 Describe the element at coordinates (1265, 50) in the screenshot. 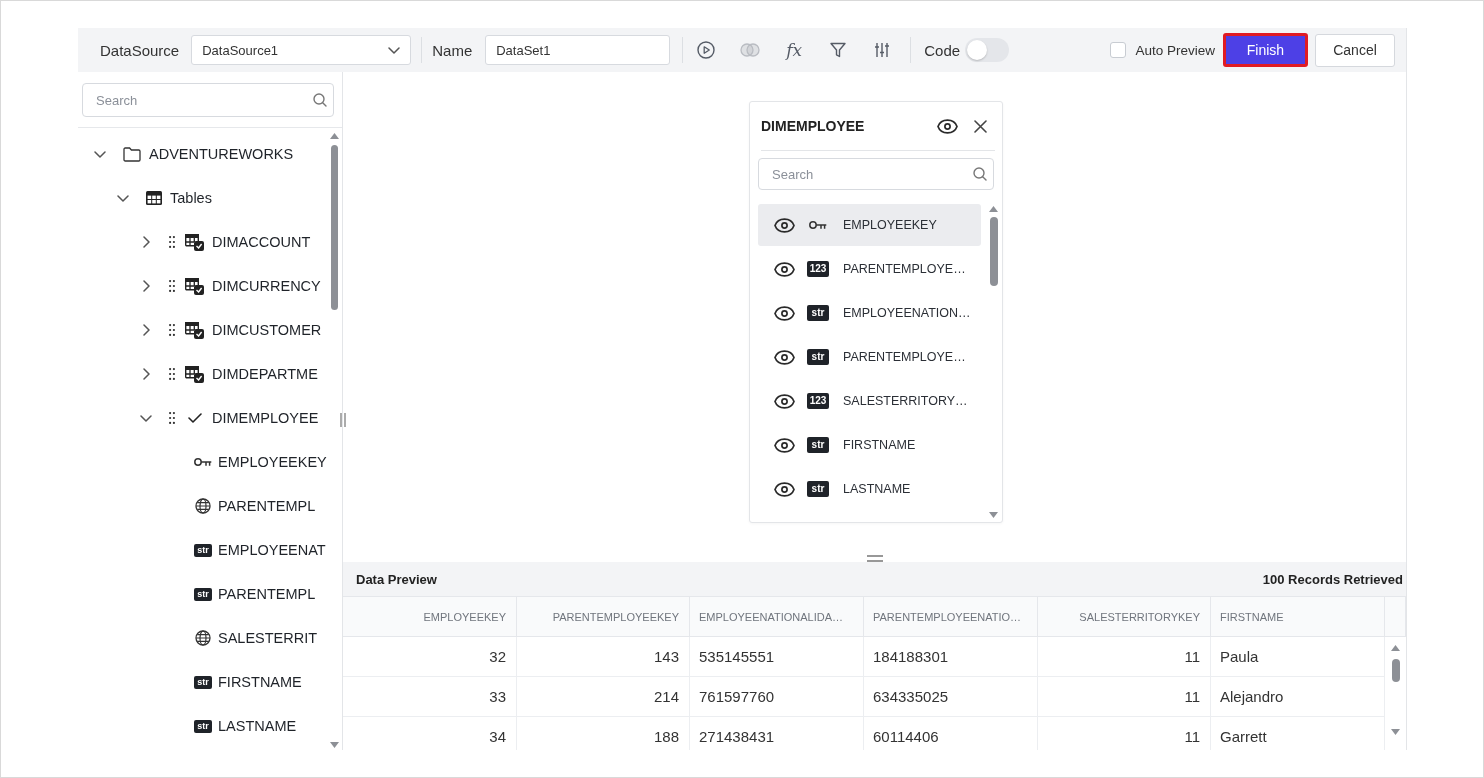

I see `finish-button: Finish` at that location.